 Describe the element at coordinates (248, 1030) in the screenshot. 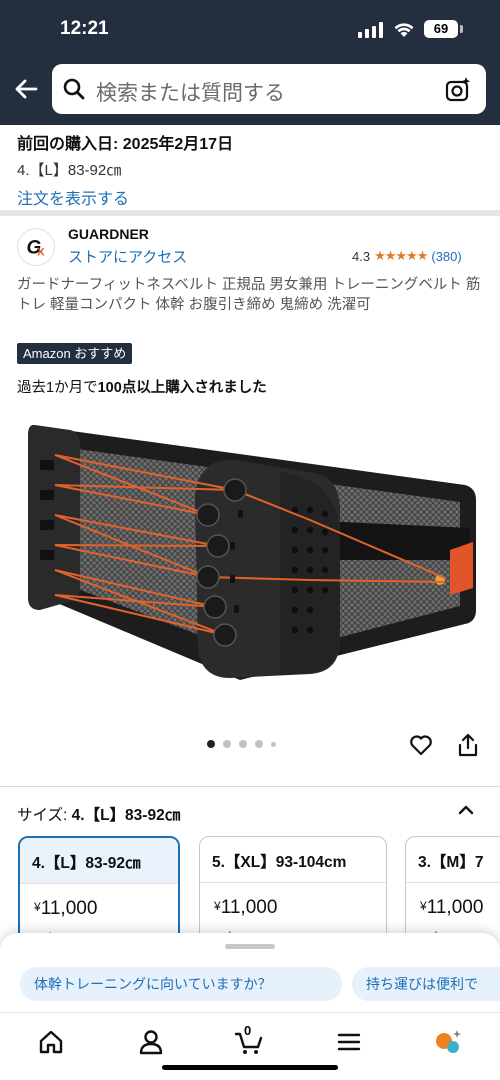

I see `cart-count: 0` at that location.